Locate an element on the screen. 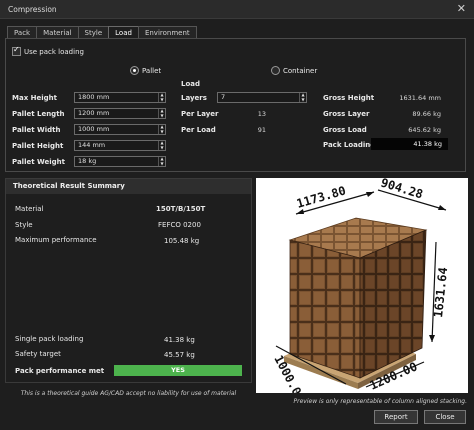 The image size is (474, 430). container-radio is located at coordinates (275, 70).